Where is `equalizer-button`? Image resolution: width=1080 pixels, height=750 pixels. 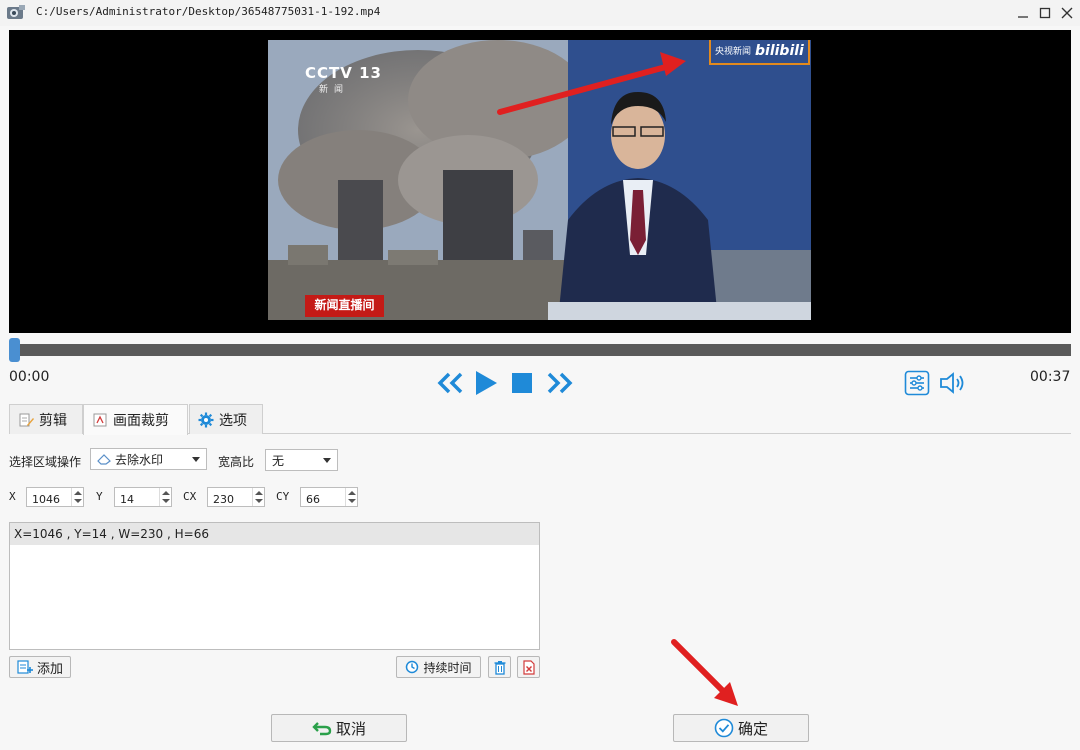 equalizer-button is located at coordinates (917, 383).